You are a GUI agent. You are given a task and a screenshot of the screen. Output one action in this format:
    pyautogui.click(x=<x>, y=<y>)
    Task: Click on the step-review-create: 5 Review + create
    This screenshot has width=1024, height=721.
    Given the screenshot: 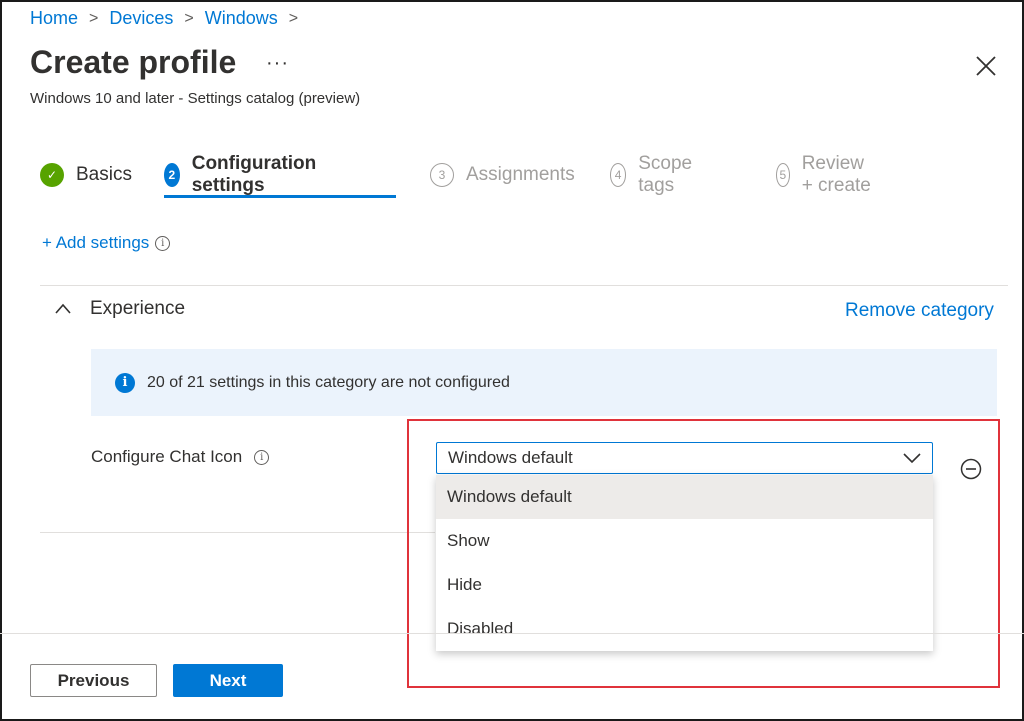 What is the action you would take?
    pyautogui.click(x=825, y=174)
    